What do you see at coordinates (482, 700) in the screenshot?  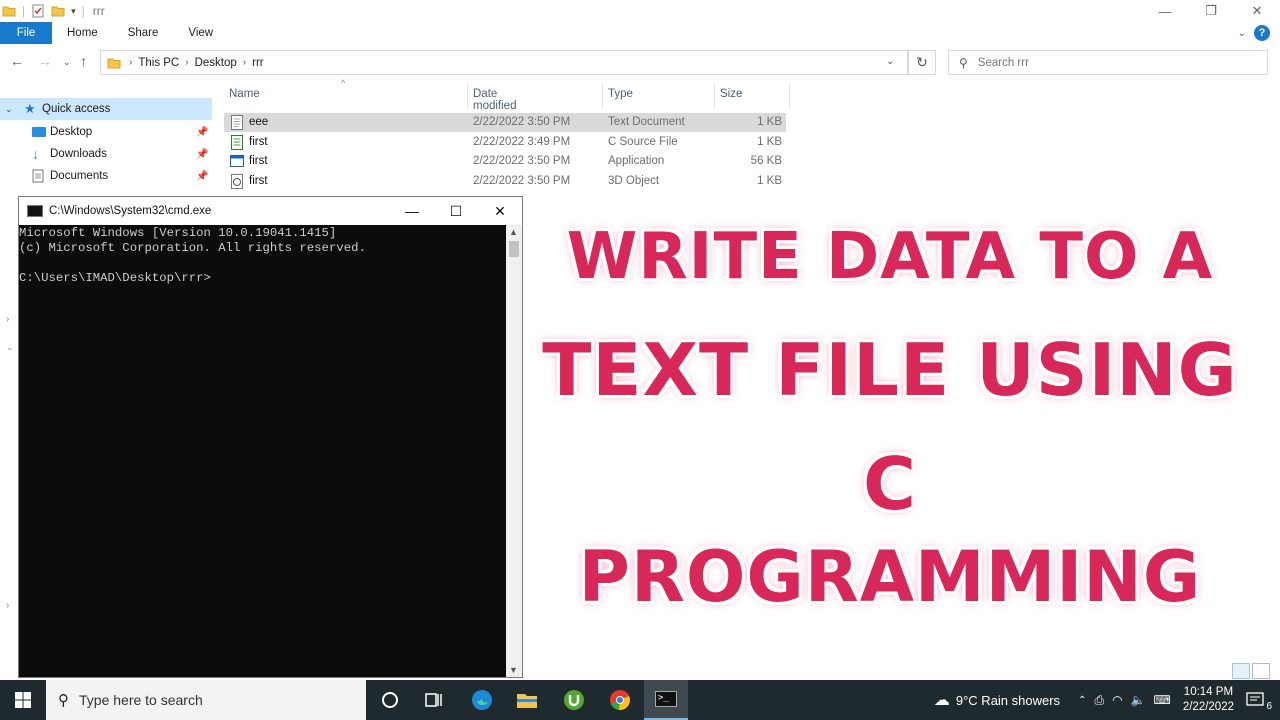 I see `edge-browser-icon` at bounding box center [482, 700].